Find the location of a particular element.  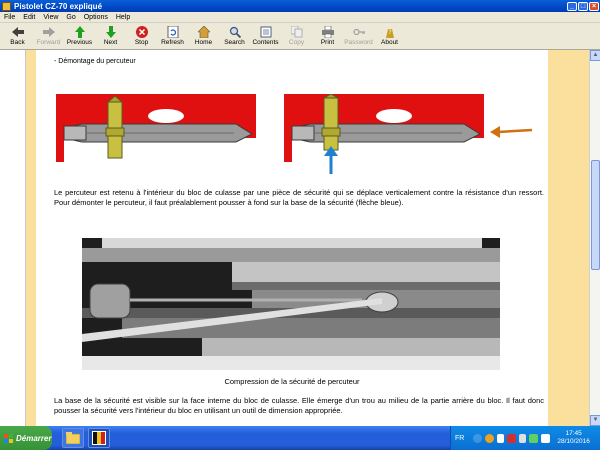

refresh-button: Refresh is located at coordinates (172, 36).